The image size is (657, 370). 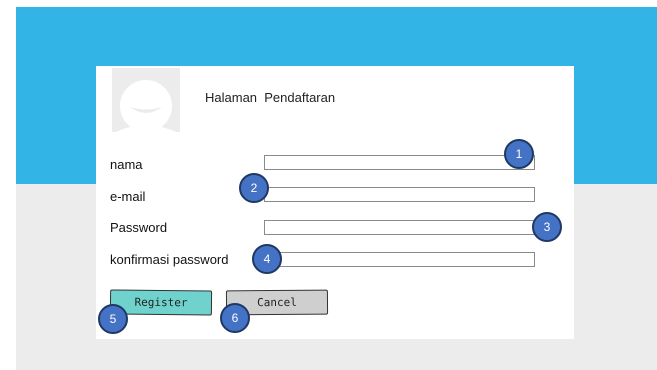 I want to click on annotation-marker-6: 6, so click(x=235, y=318).